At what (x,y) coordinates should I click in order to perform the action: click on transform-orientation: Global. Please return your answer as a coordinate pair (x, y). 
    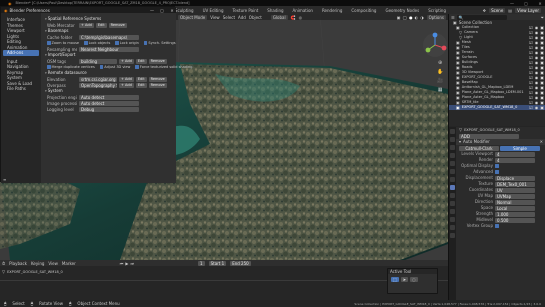
    Looking at the image, I should click on (279, 17).